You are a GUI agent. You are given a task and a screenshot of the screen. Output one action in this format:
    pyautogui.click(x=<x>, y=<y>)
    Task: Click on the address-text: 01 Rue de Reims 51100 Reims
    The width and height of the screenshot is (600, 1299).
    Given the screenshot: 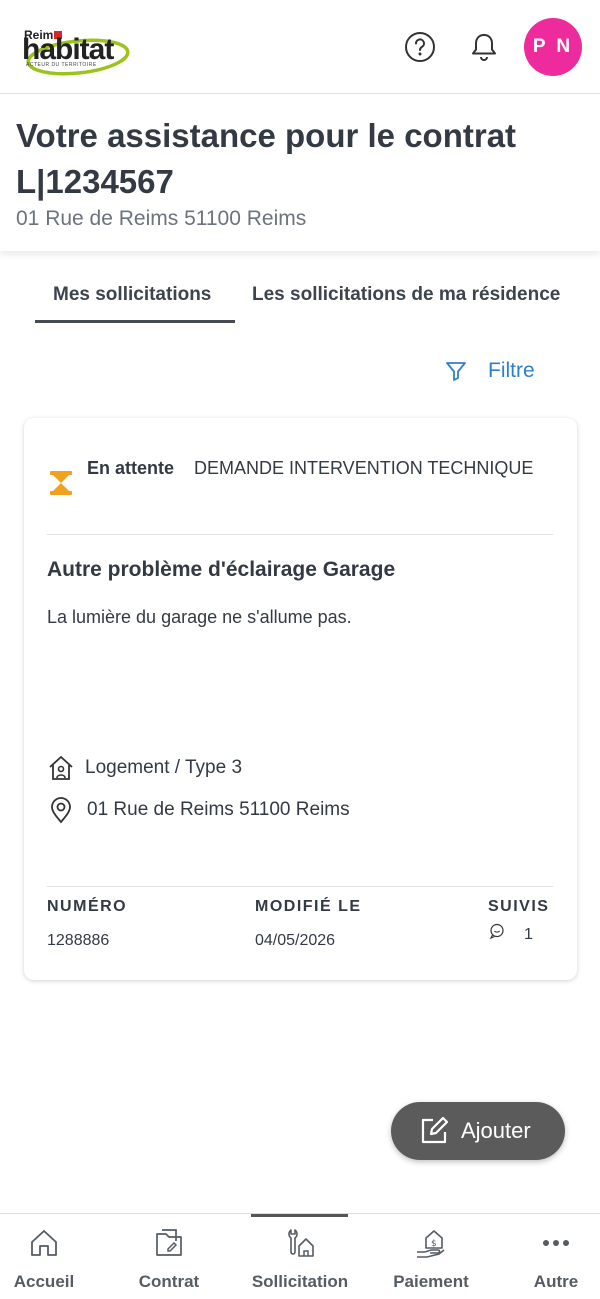 What is the action you would take?
    pyautogui.click(x=218, y=809)
    